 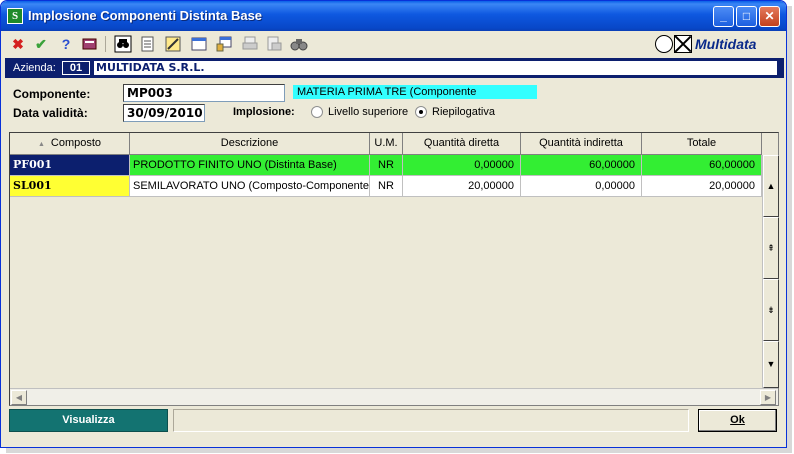 What do you see at coordinates (771, 364) in the screenshot?
I see `scroll-down-button: ▼` at bounding box center [771, 364].